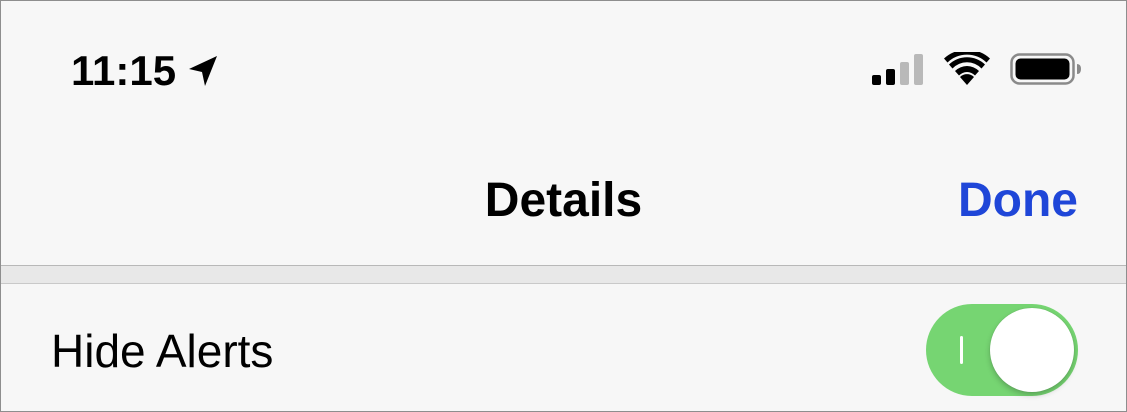 The image size is (1127, 412). What do you see at coordinates (162, 351) in the screenshot?
I see `hide-alerts-label: Hide Alerts` at bounding box center [162, 351].